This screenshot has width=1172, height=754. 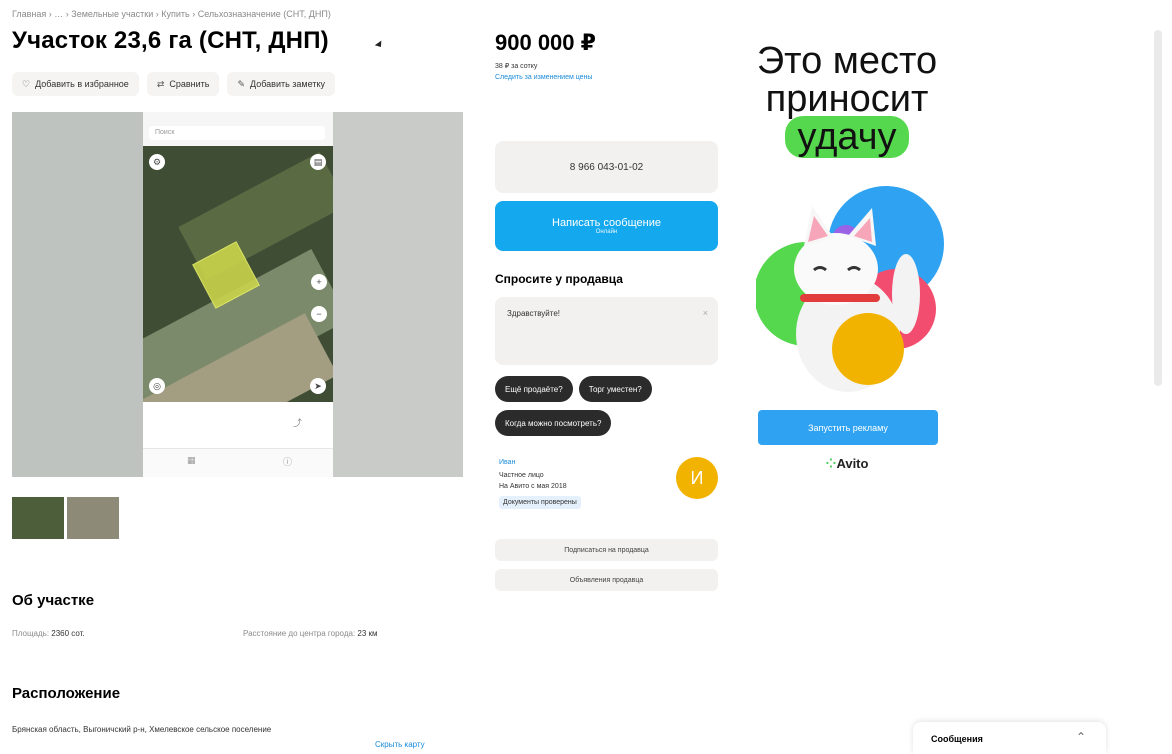 What do you see at coordinates (77, 294) in the screenshot?
I see `gallery-blur-left` at bounding box center [77, 294].